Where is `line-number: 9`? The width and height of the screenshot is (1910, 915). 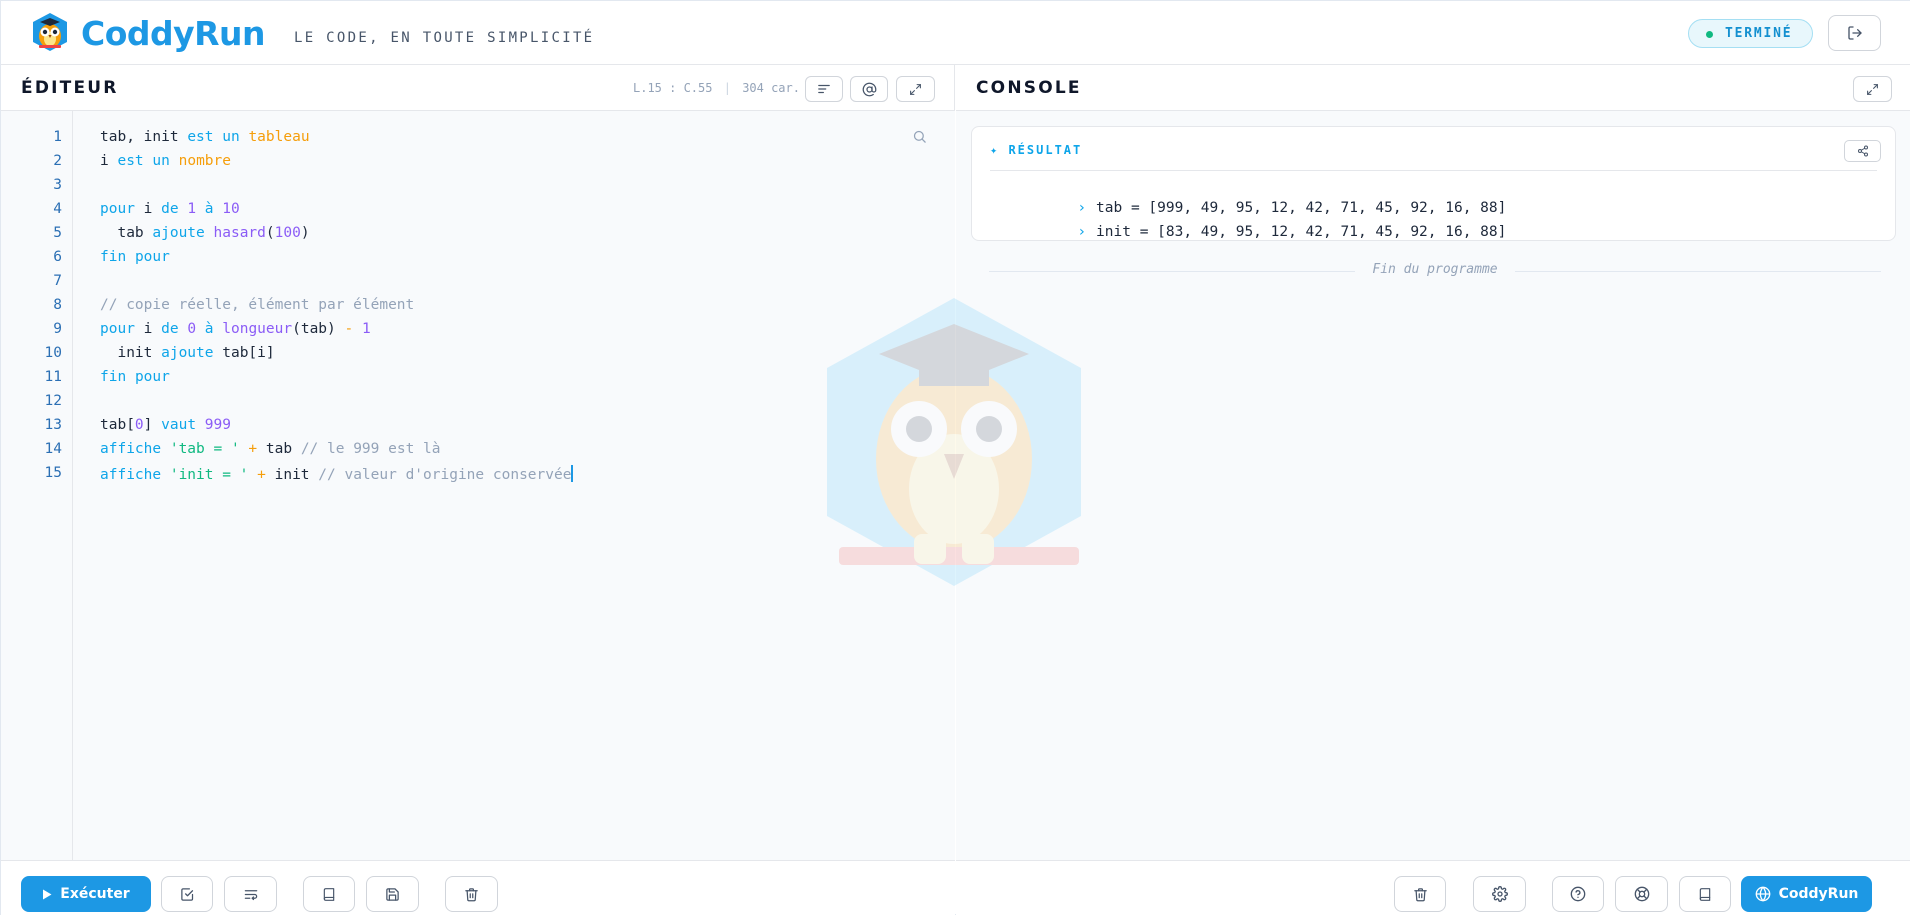
line-number: 9 is located at coordinates (57, 329).